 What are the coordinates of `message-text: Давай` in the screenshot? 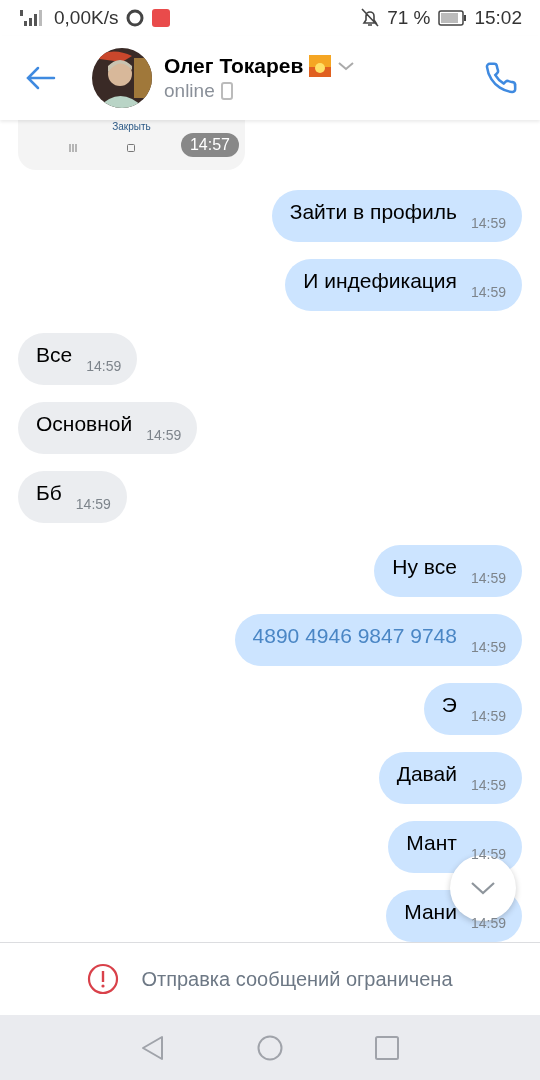 It's located at (426, 774).